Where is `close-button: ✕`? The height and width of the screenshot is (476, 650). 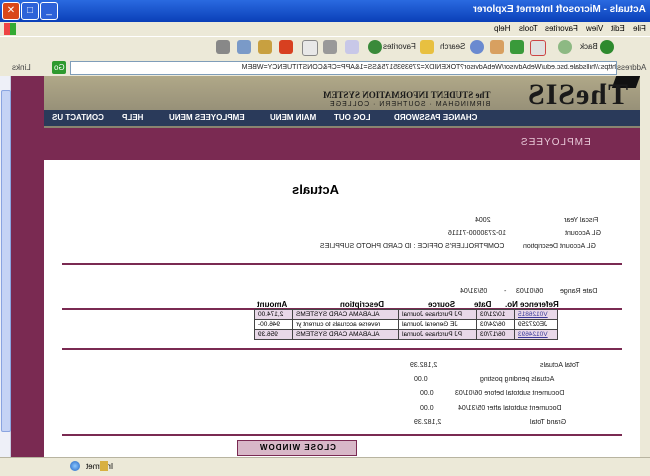 close-button: ✕ is located at coordinates (11, 11).